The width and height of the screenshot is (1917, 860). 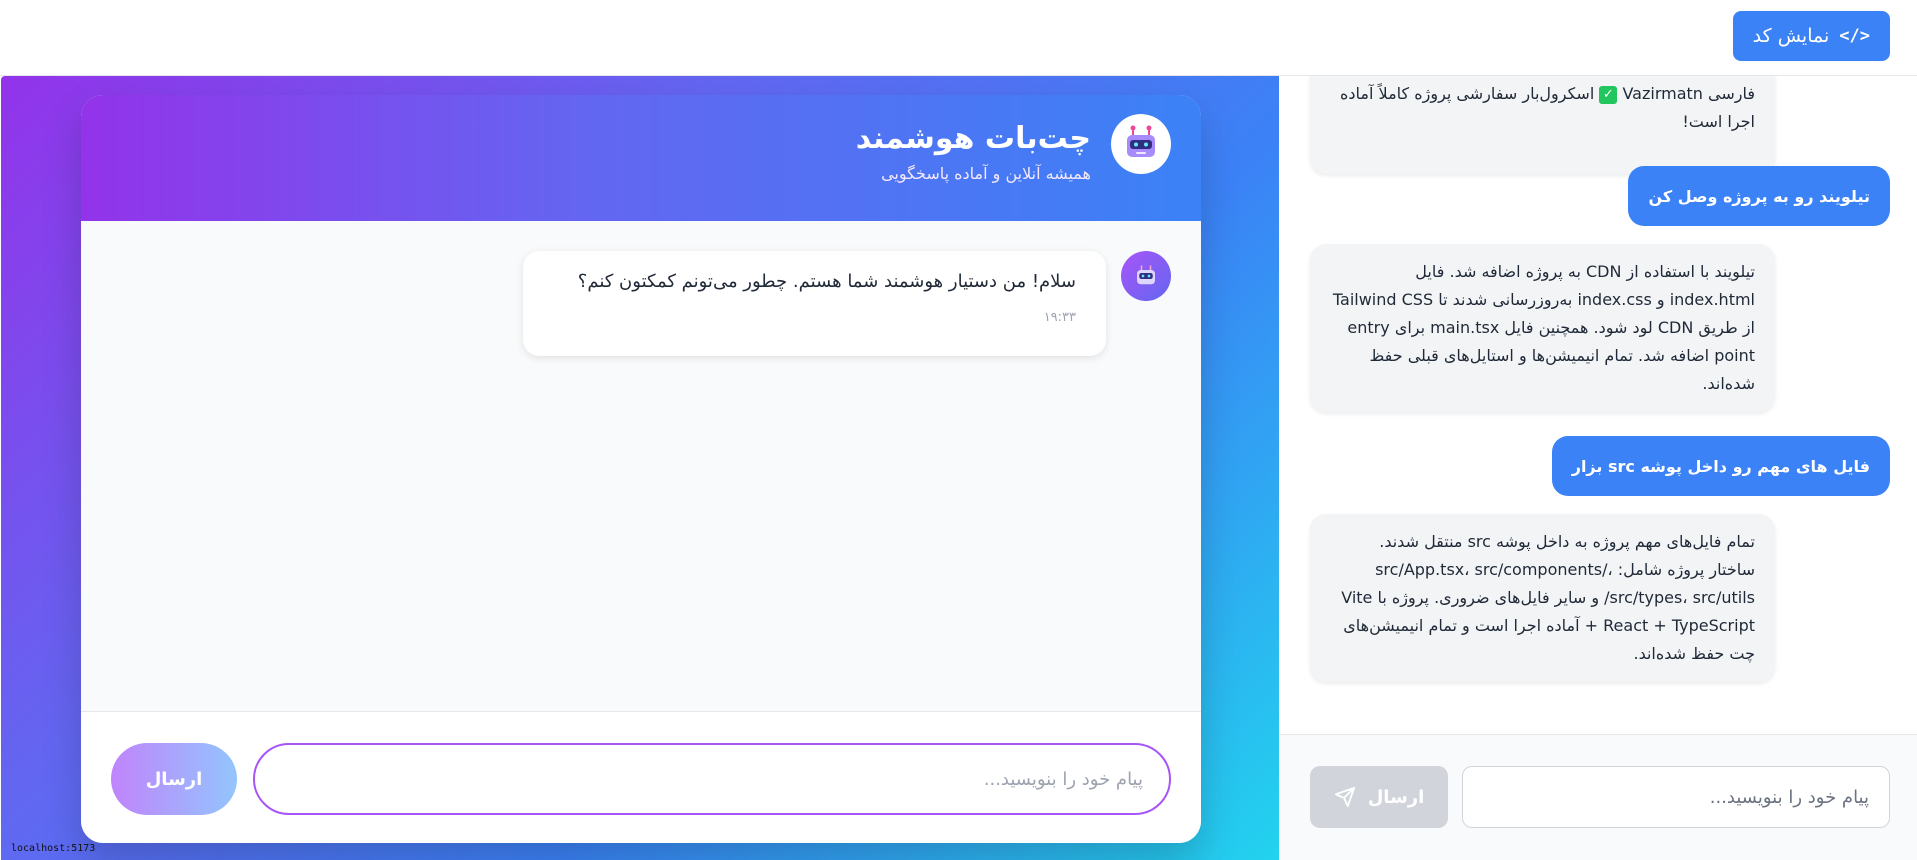 What do you see at coordinates (958, 38) in the screenshot?
I see `top-bar: </> نمایش کد` at bounding box center [958, 38].